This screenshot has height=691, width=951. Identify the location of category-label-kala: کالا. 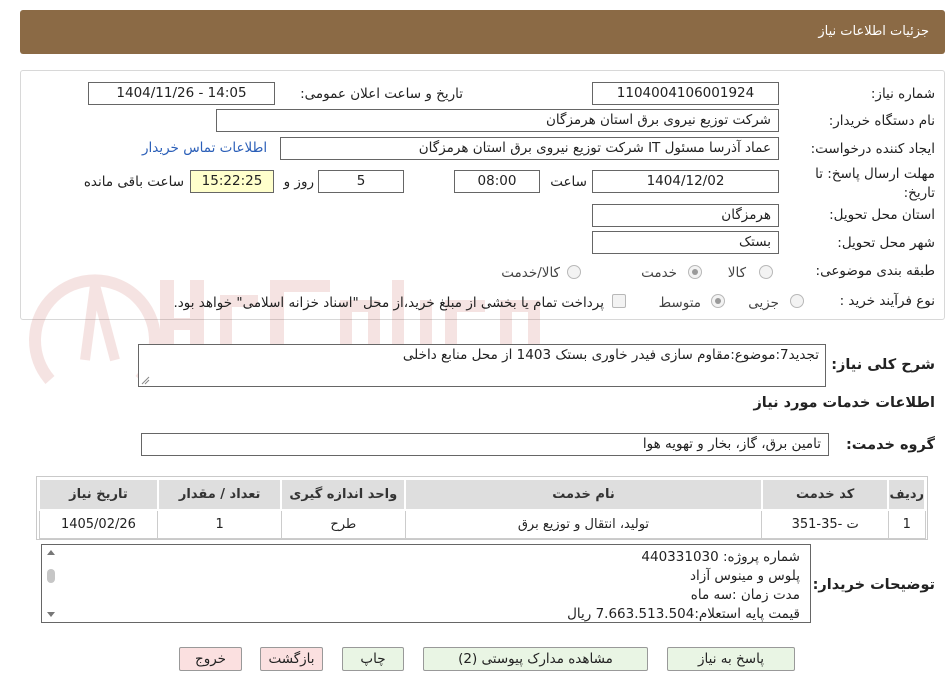
(736, 273).